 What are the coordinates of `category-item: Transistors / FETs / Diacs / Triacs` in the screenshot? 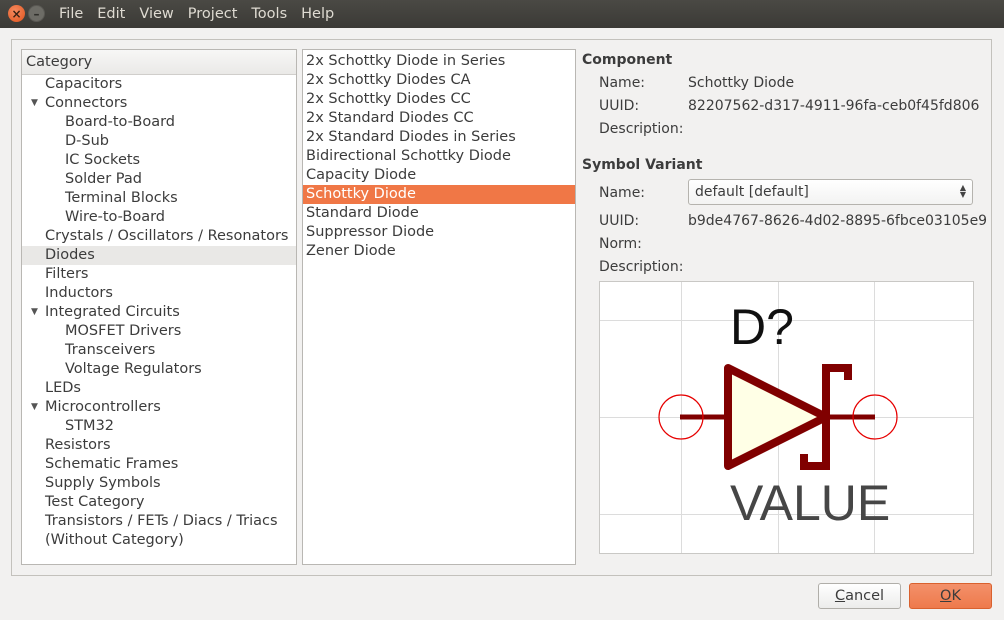 It's located at (159, 521).